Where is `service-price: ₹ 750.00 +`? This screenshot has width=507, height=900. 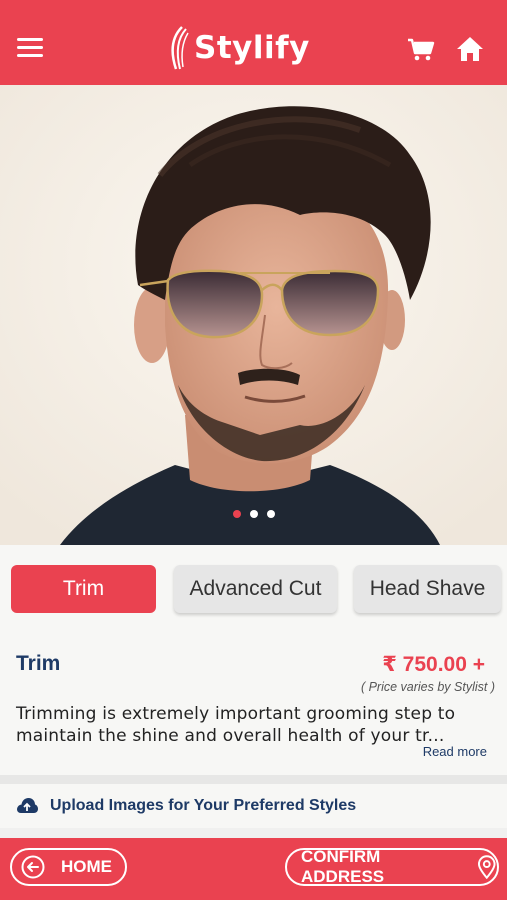 service-price: ₹ 750.00 + is located at coordinates (433, 664).